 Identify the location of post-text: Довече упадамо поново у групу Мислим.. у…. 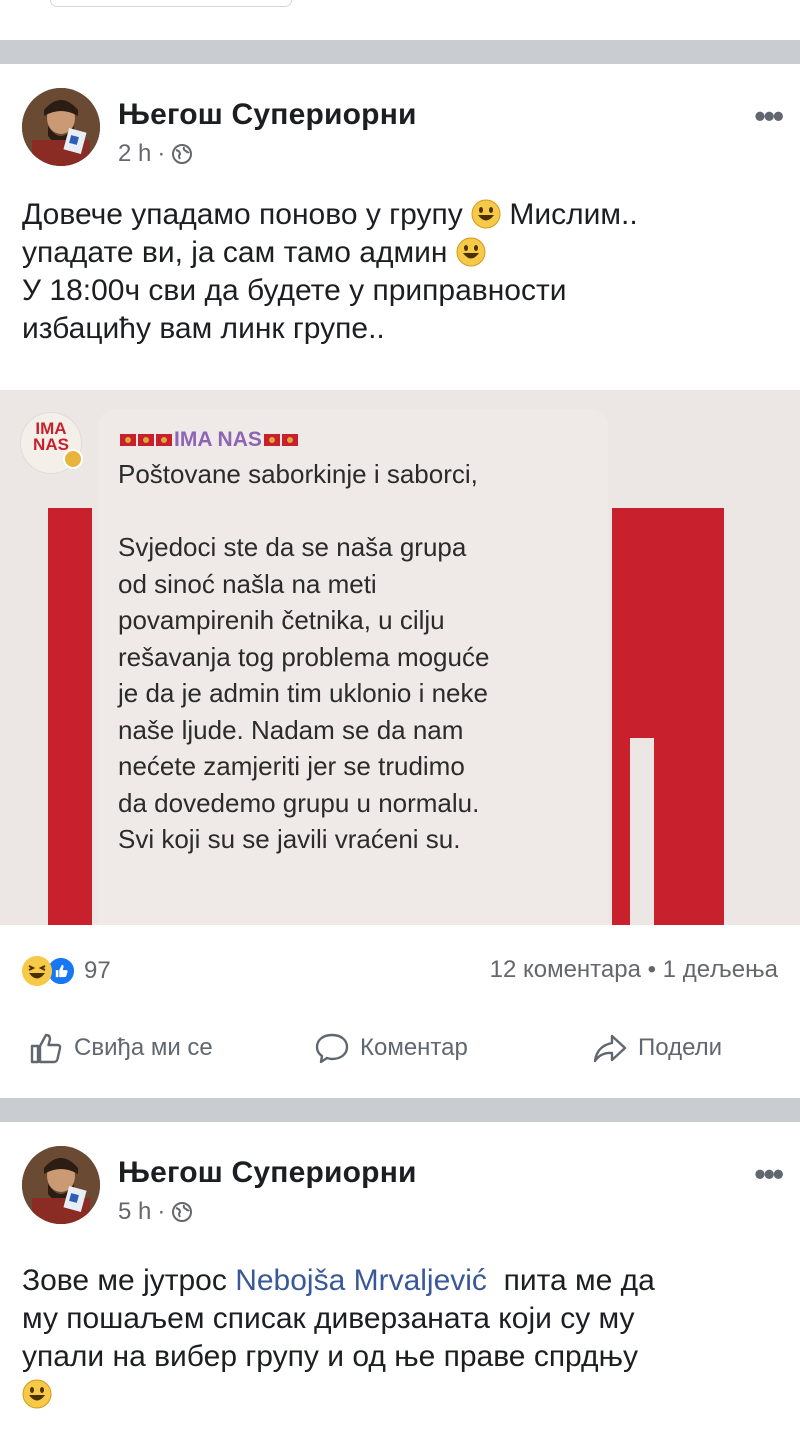
(402, 272).